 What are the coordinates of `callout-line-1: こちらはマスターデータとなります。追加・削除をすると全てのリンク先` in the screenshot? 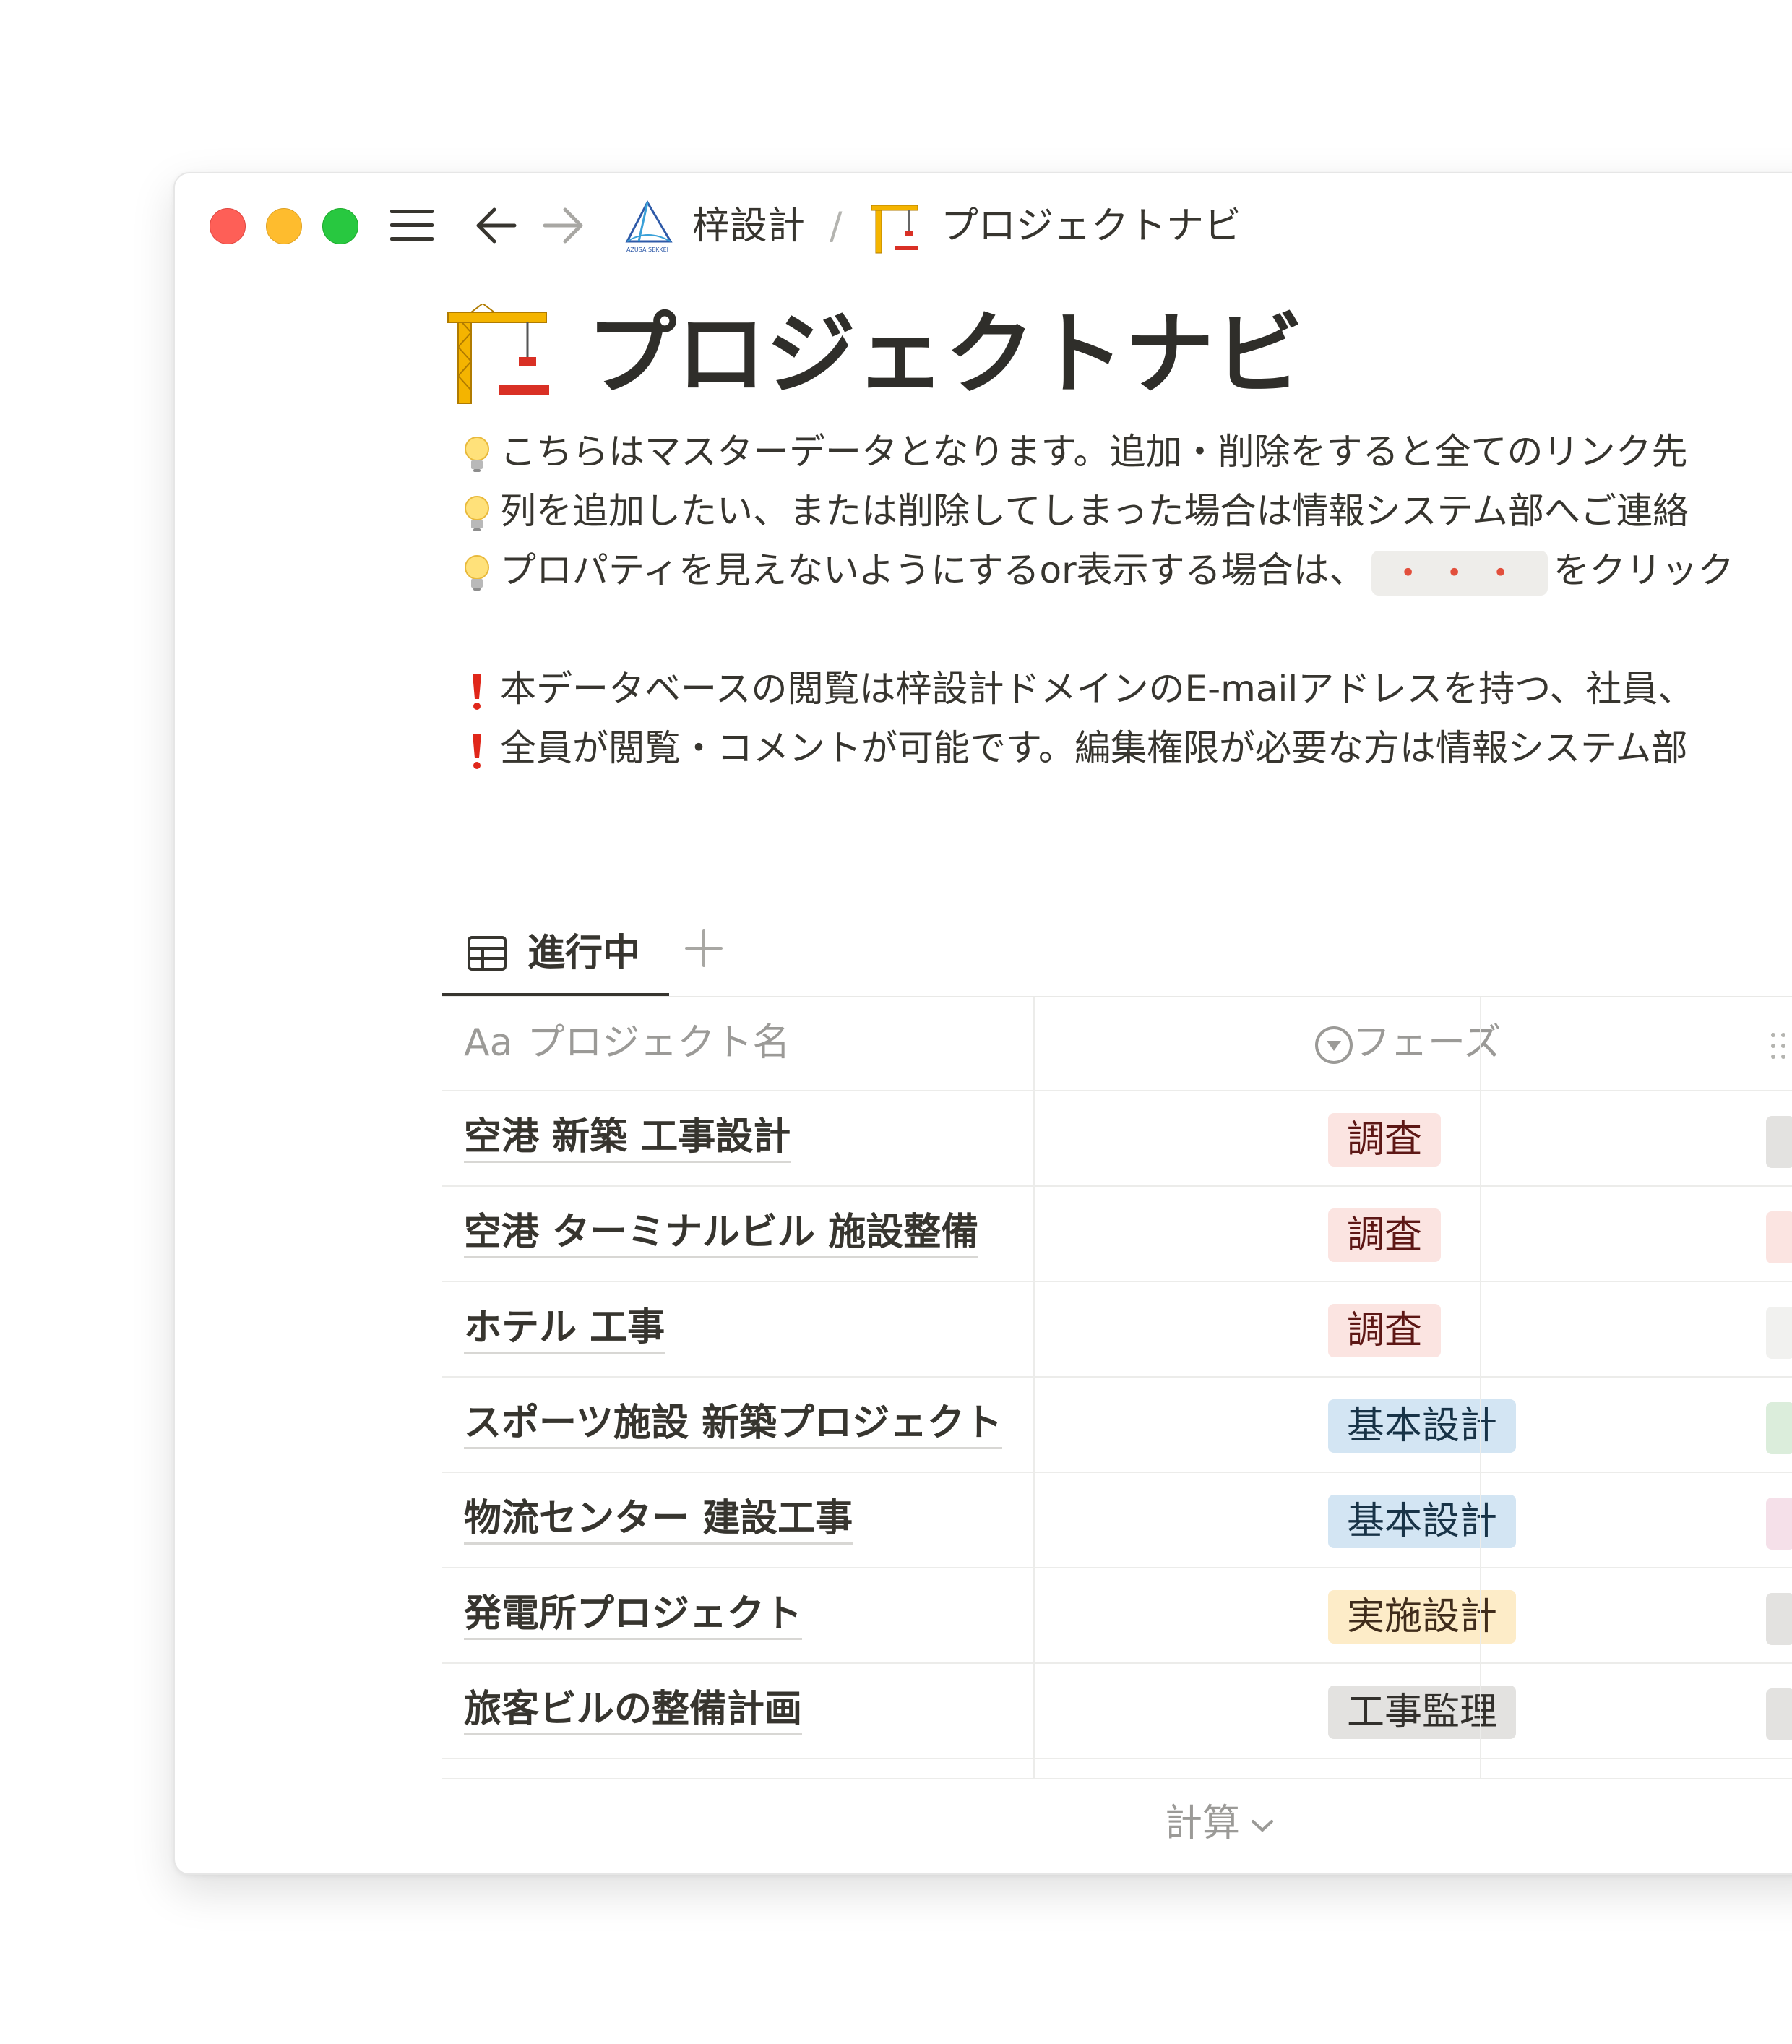 It's located at (1074, 451).